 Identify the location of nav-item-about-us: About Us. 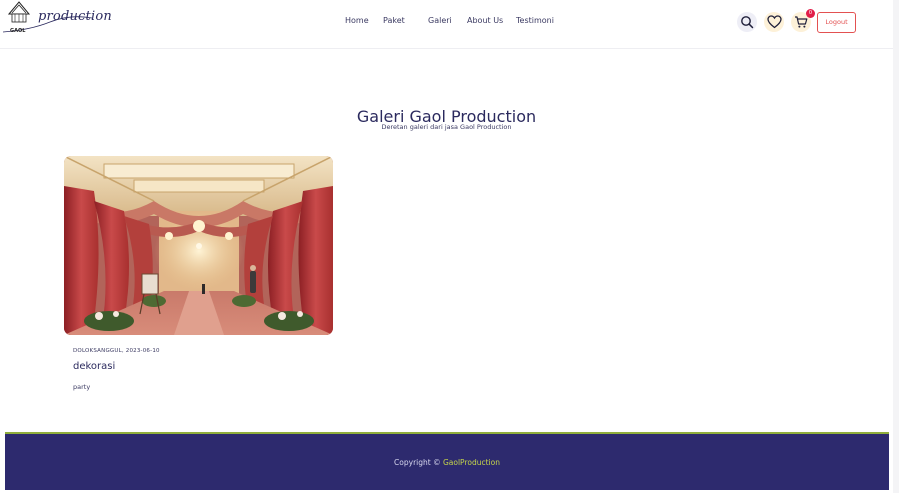
(485, 20).